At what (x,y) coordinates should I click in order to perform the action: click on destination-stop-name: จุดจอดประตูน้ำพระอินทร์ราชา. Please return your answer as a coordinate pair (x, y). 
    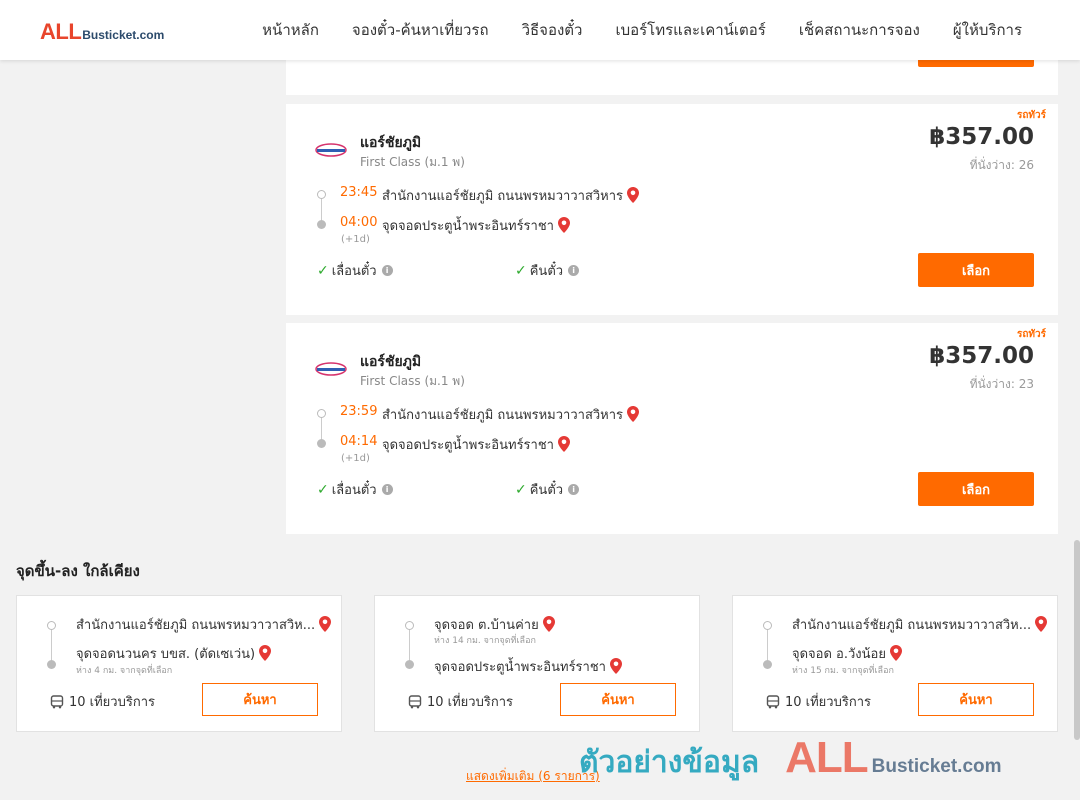
    Looking at the image, I should click on (520, 667).